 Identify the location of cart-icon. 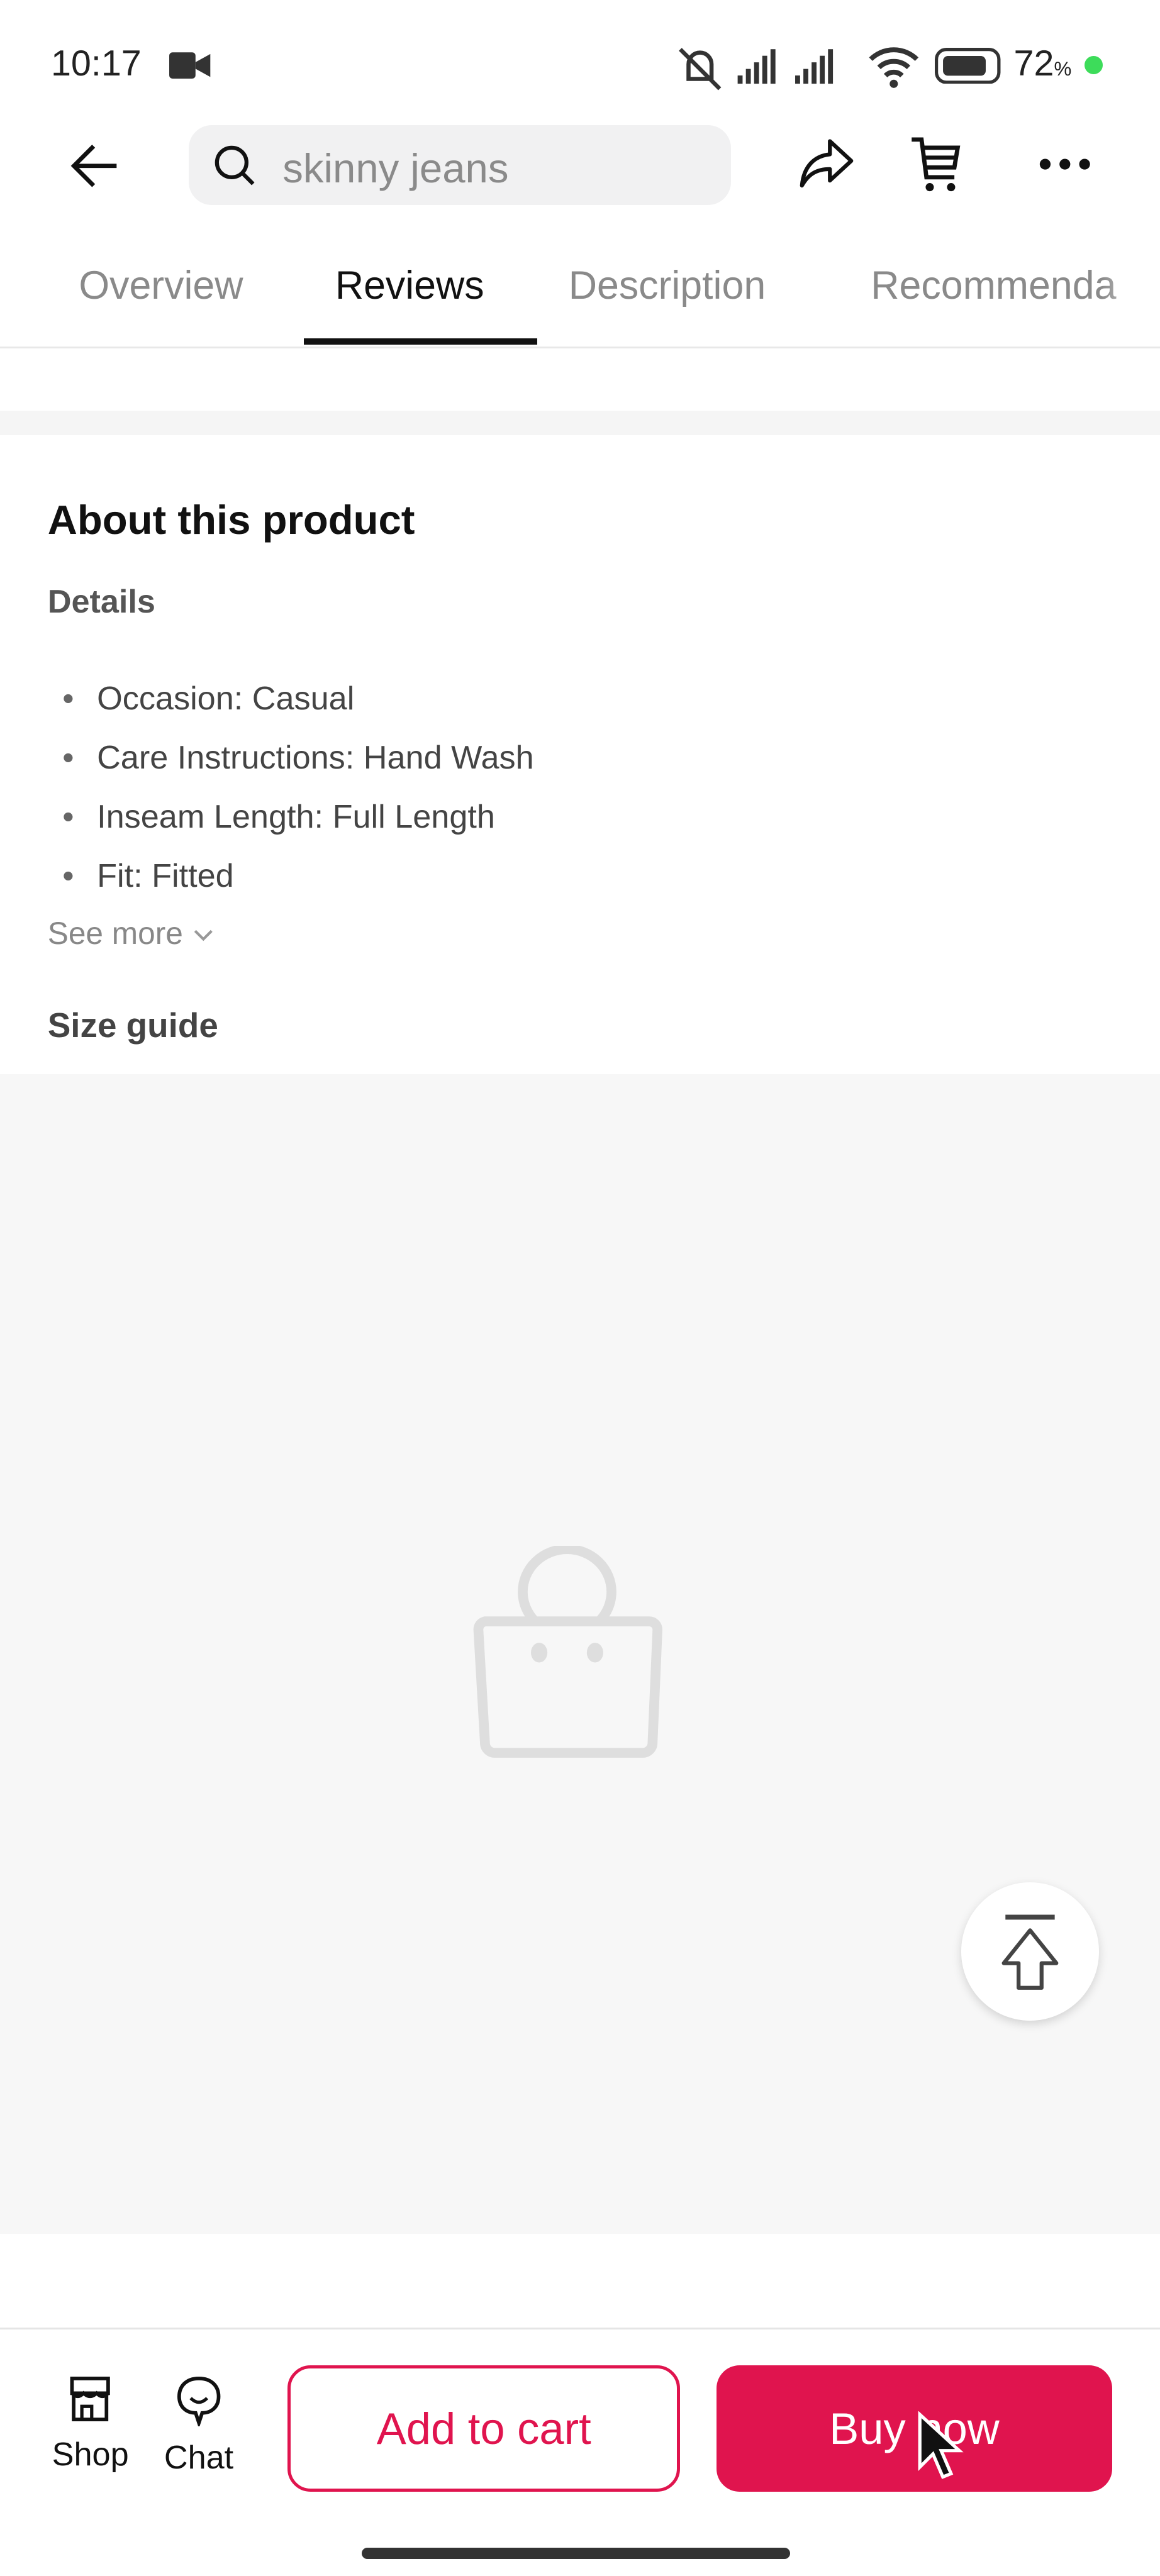
(936, 164).